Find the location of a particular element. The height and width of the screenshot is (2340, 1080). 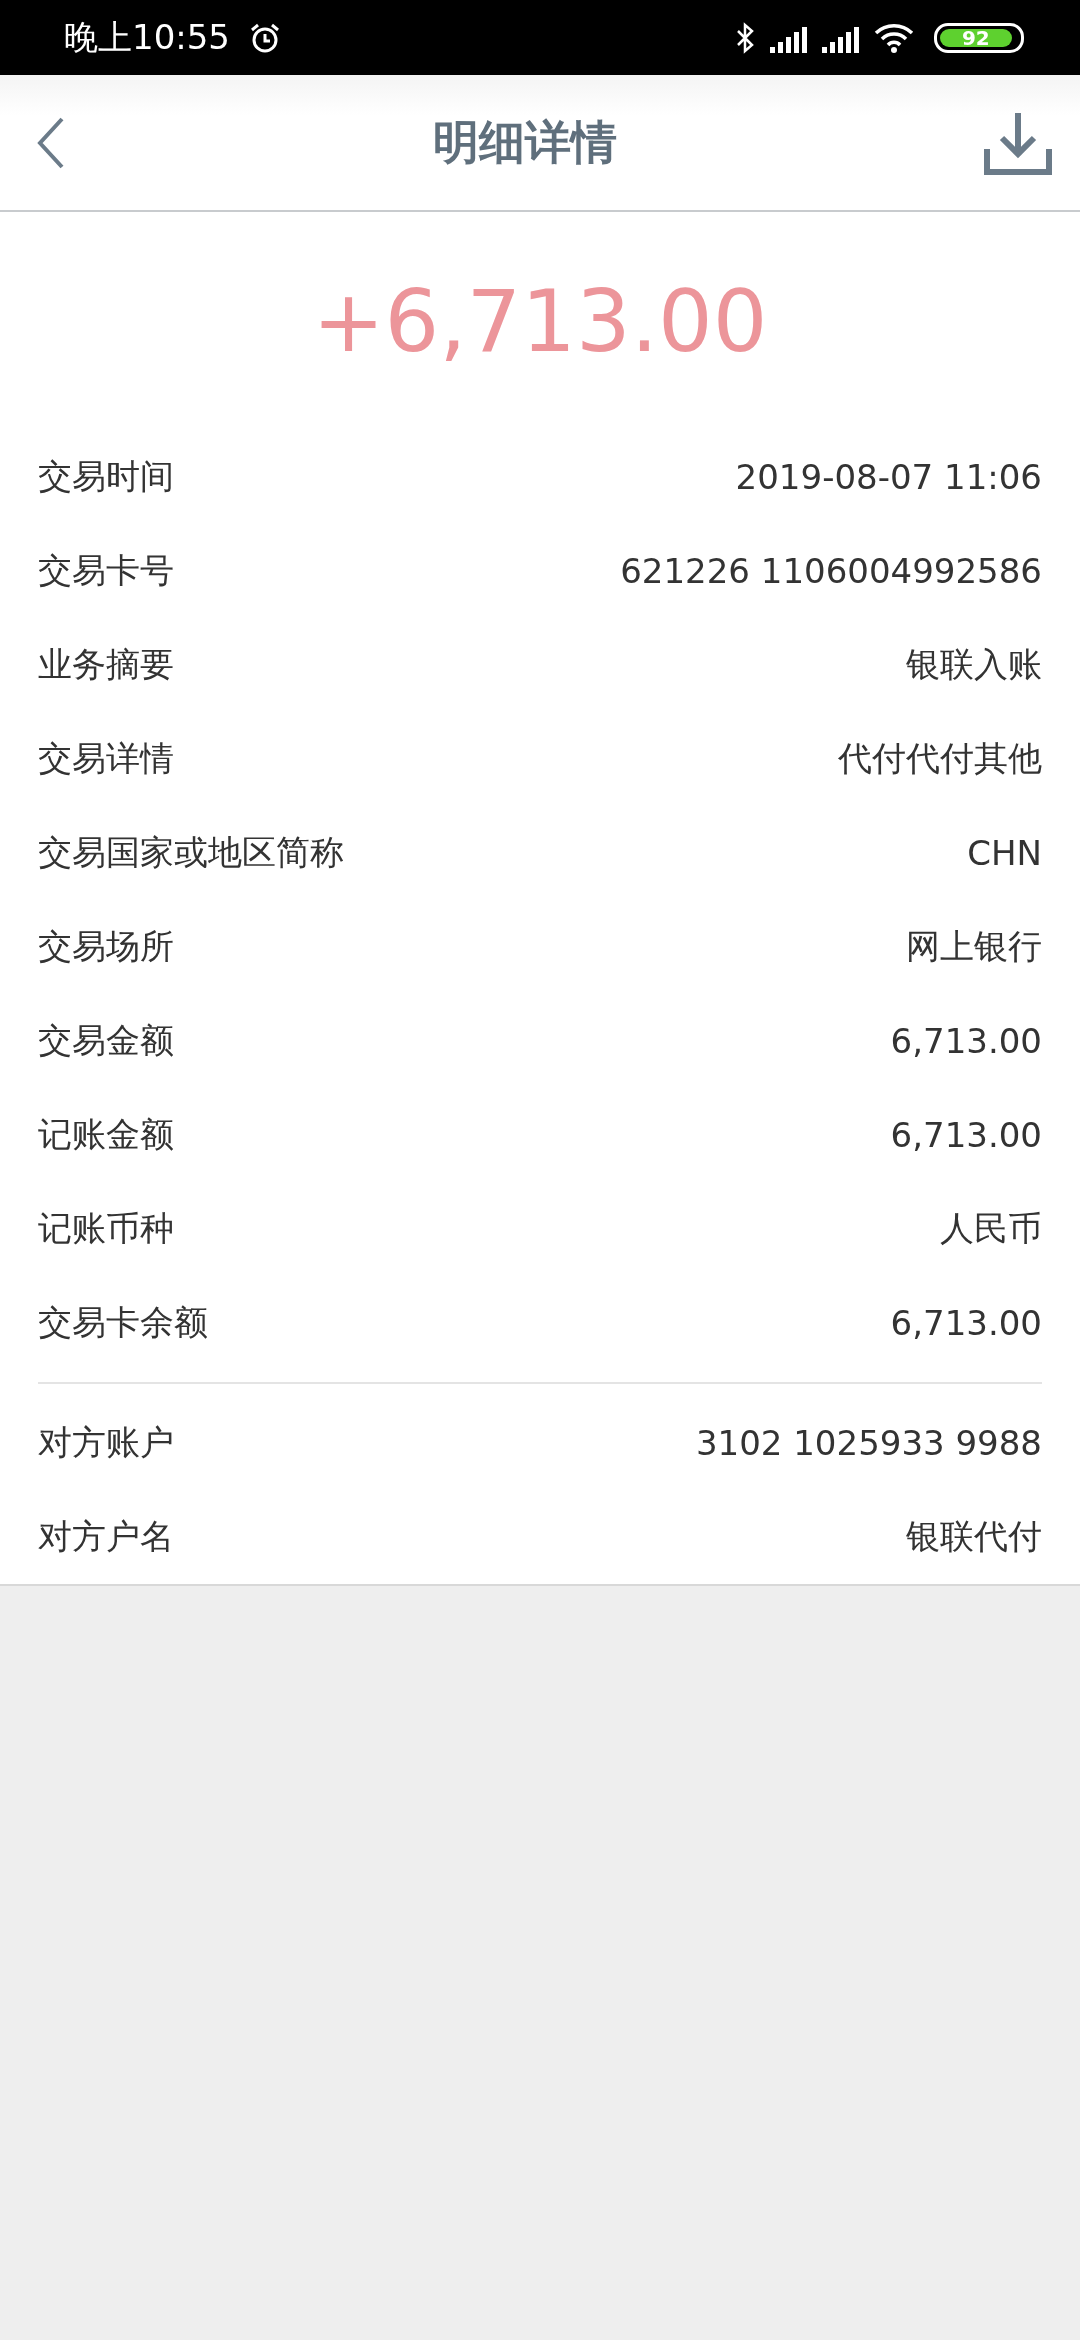

status-time: 晚上10:55 is located at coordinates (147, 37).